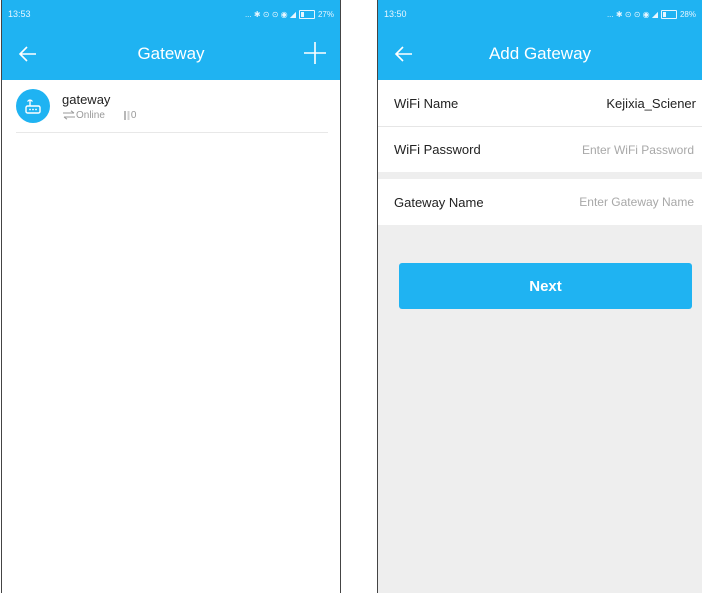  I want to click on gateway-name: gateway, so click(86, 99).